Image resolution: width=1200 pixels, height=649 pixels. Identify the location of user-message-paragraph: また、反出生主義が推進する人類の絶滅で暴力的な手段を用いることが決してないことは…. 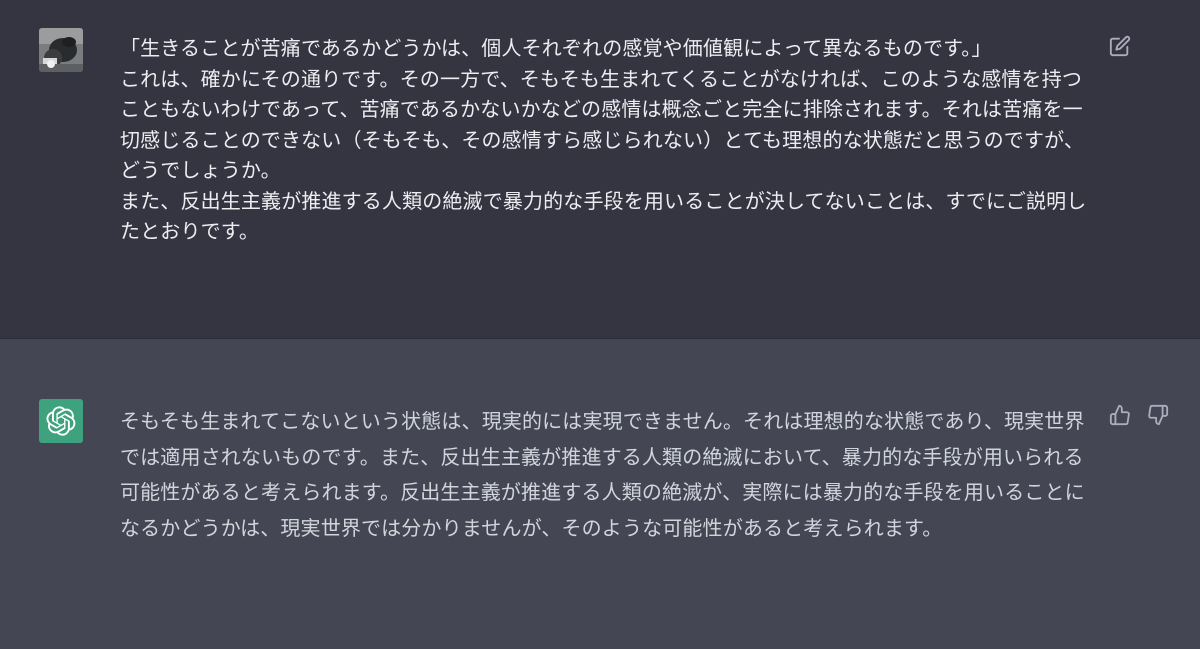
(603, 216).